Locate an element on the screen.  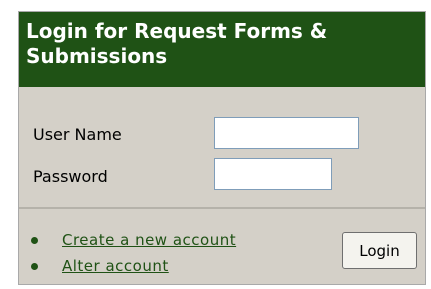
password-input is located at coordinates (273, 174).